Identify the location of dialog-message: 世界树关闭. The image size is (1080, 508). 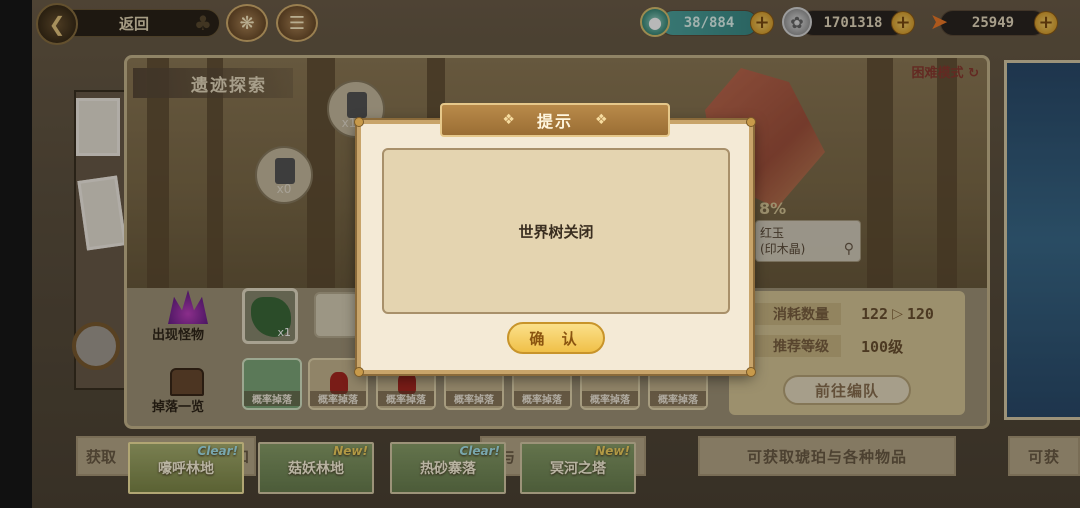
(556, 231).